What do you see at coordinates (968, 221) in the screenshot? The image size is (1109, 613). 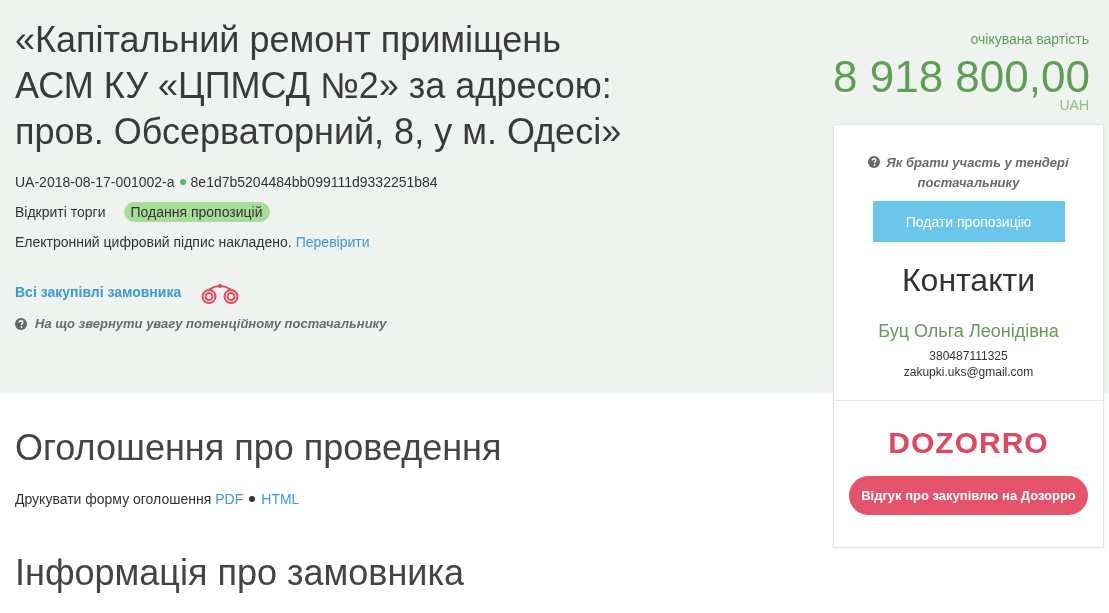 I see `submit-bid-button: Подати пропозицію` at bounding box center [968, 221].